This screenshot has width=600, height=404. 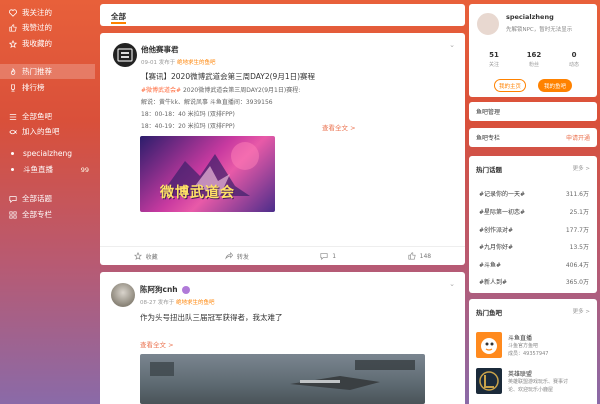 I want to click on bar-manage-label: 鱼吧管理, so click(x=488, y=112).